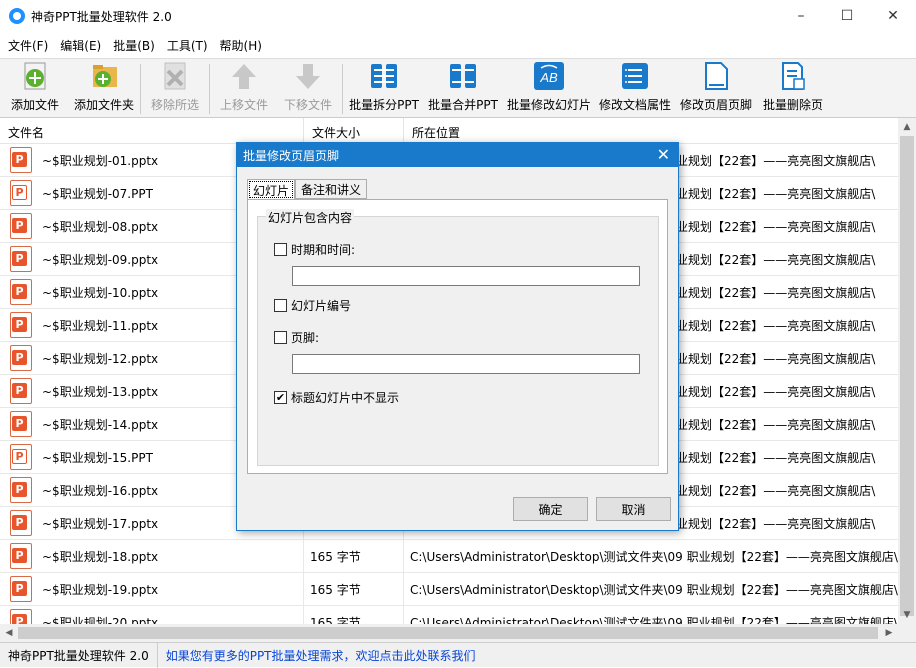 This screenshot has height=668, width=916. Describe the element at coordinates (100, 391) in the screenshot. I see `file-name: ~$职业规划-13.pptx` at that location.